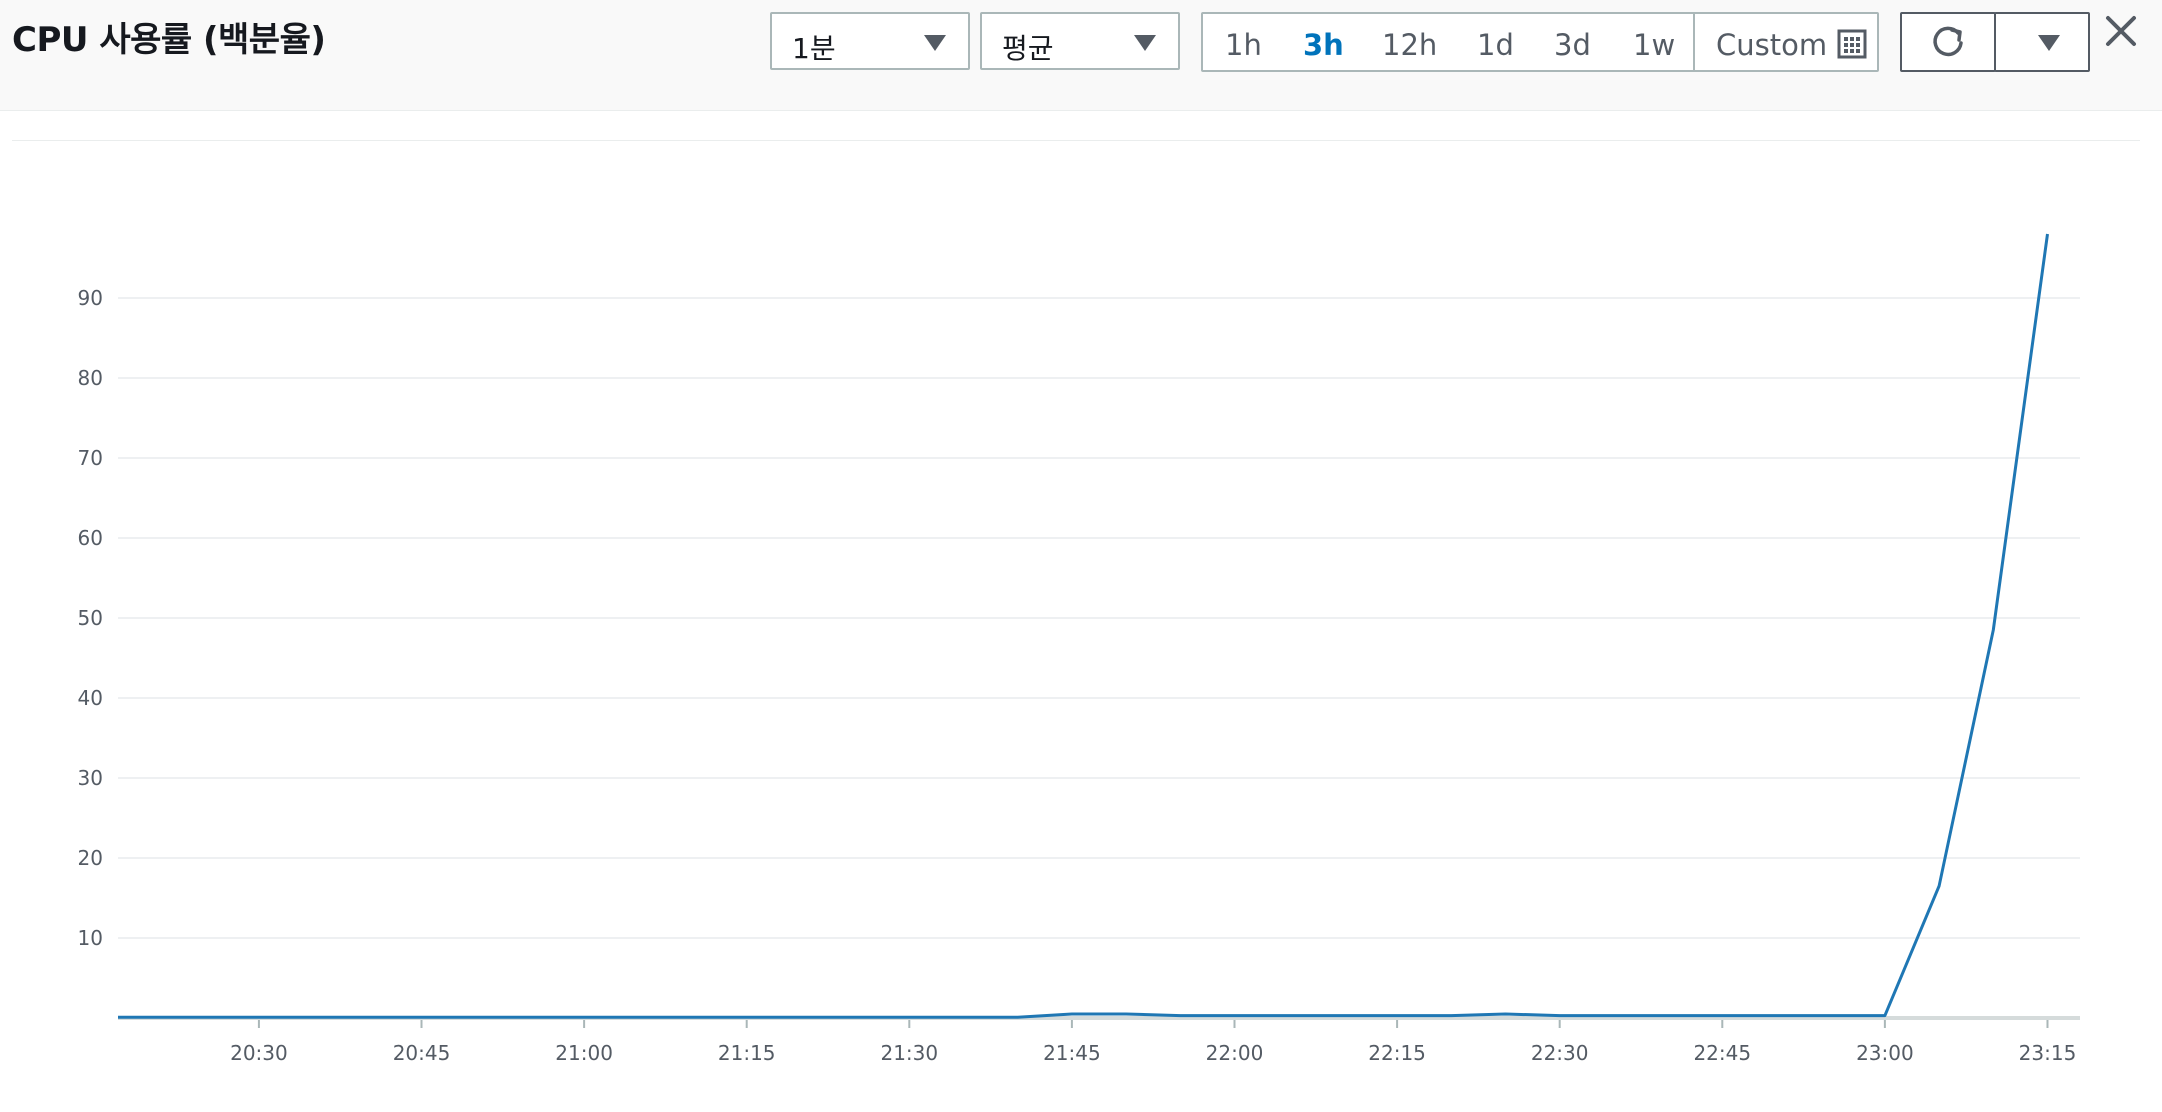 This screenshot has width=2162, height=1112. I want to click on y-axis-ticks: 10 20 30 40 50 60 70 80 90, so click(90, 618).